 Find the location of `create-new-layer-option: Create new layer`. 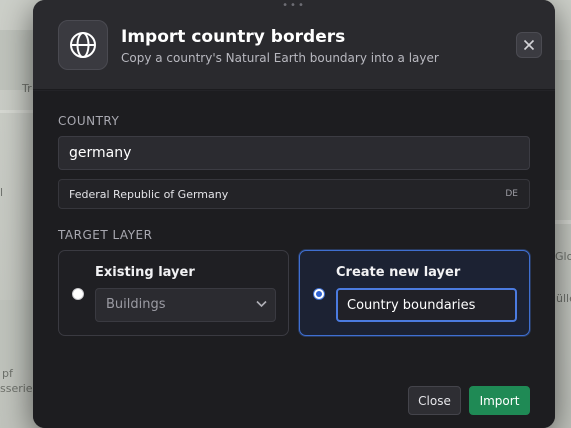

create-new-layer-option: Create new layer is located at coordinates (414, 293).